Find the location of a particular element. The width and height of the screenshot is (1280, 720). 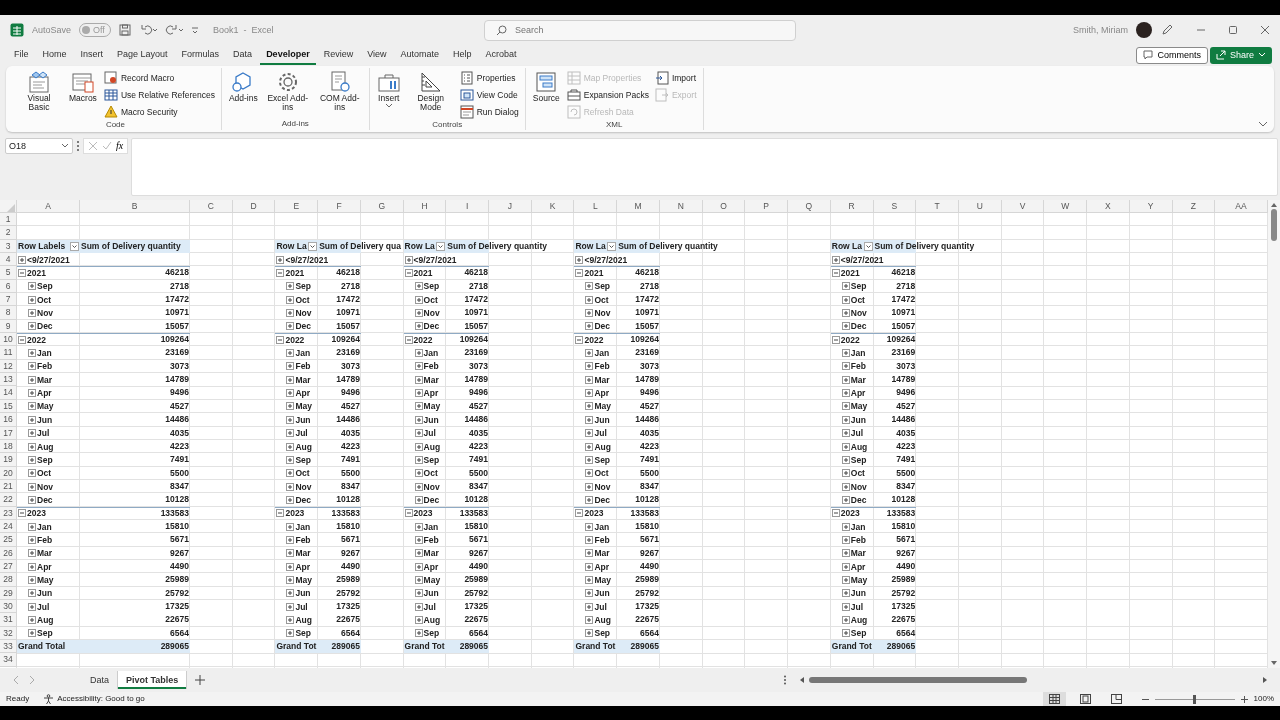

ribbon-tab: Acrobat is located at coordinates (501, 55).